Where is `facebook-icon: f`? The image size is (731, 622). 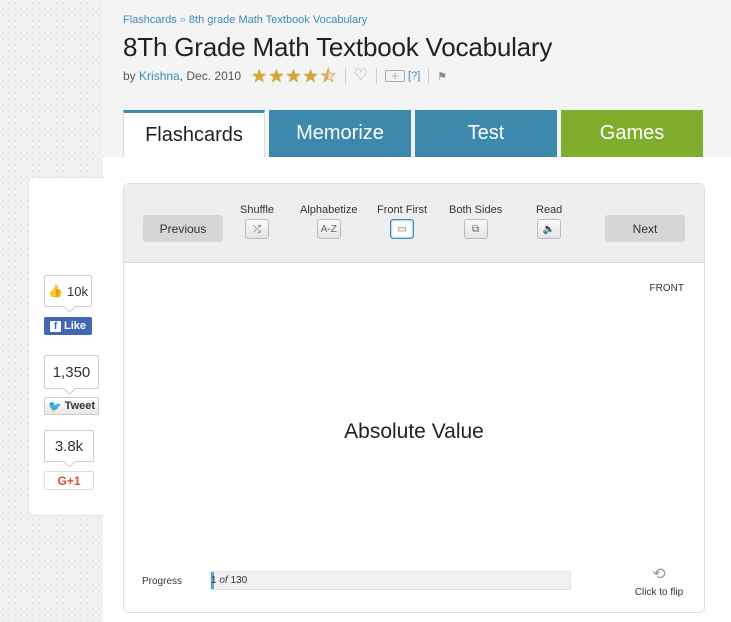 facebook-icon: f is located at coordinates (55, 326).